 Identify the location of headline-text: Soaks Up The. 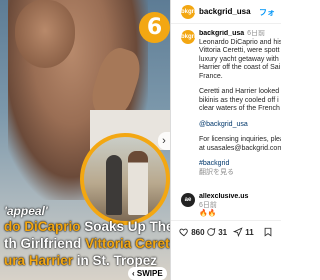
(125, 226).